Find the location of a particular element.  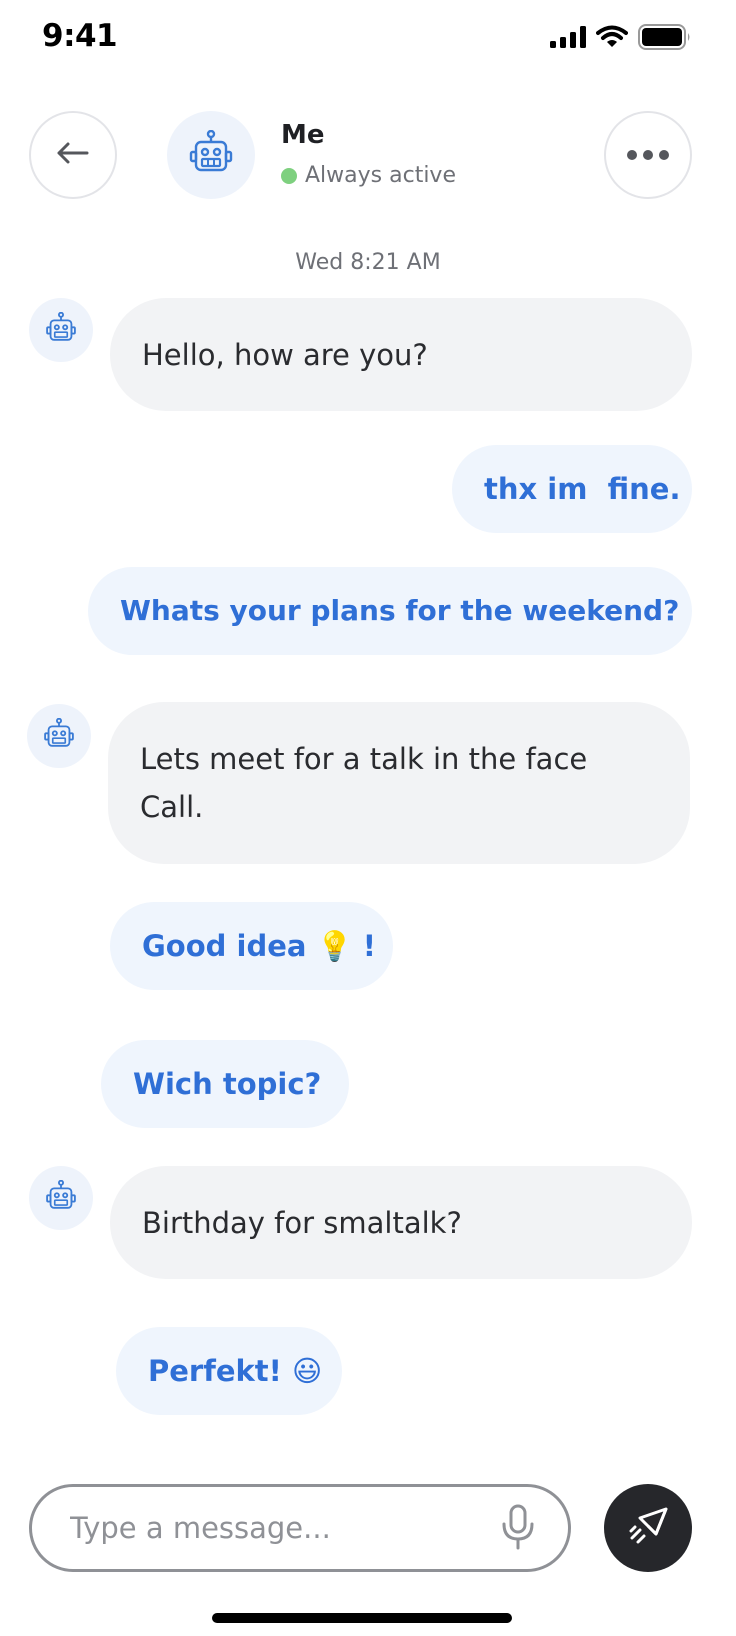

status-time: 9:41 is located at coordinates (80, 36).